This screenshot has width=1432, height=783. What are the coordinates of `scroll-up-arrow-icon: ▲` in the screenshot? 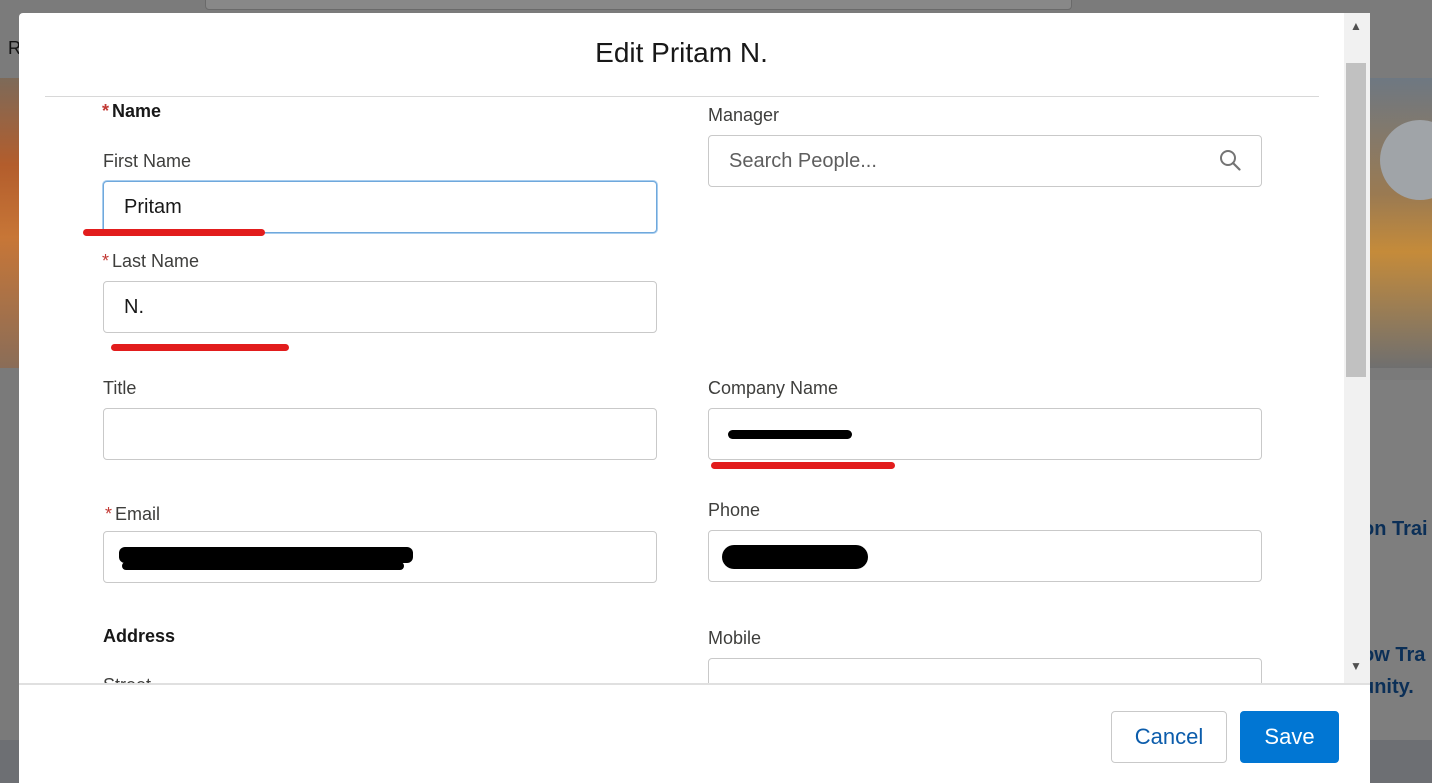 It's located at (1356, 26).